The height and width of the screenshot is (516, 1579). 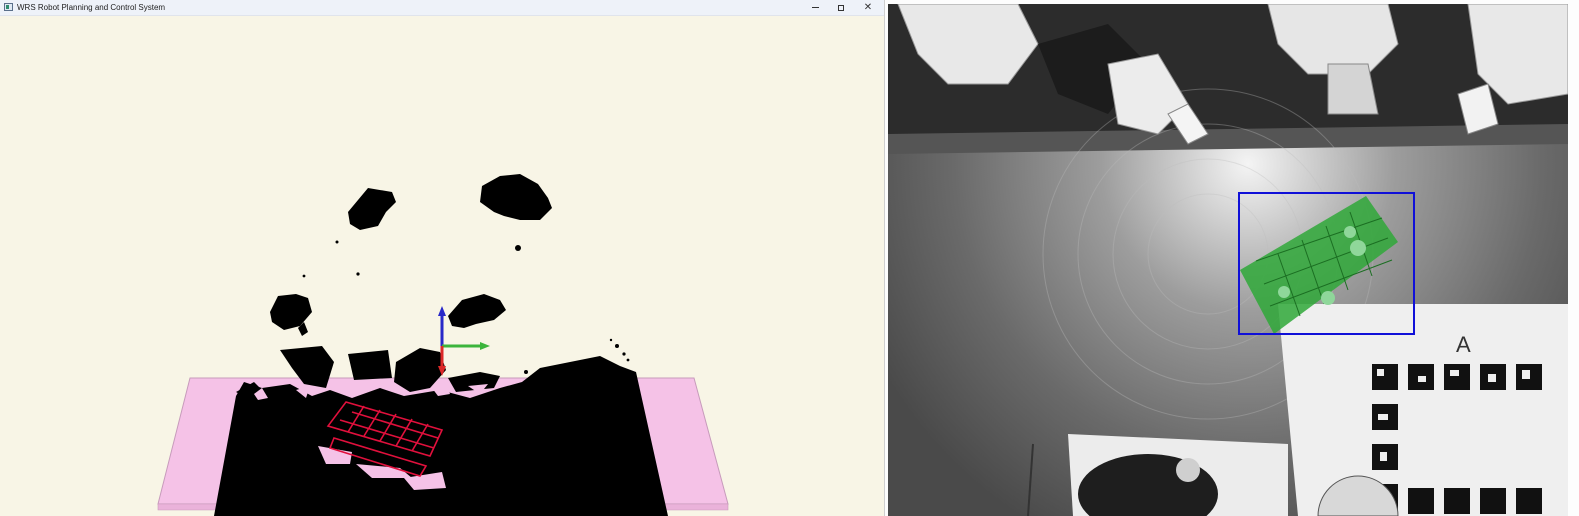 What do you see at coordinates (442, 8) in the screenshot?
I see `title-bar: WRS Robot Planning and Control System ✕` at bounding box center [442, 8].